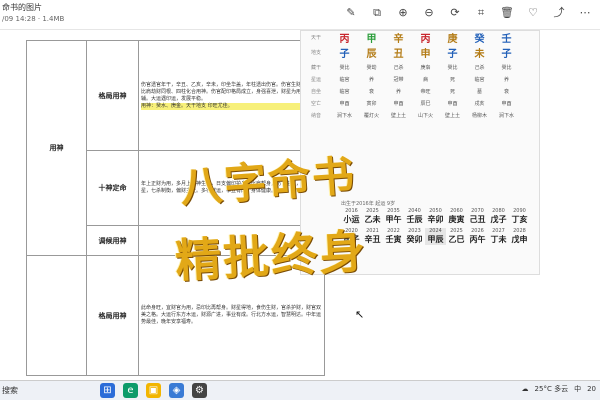  I want to click on taskbar-apps: ⊞ e ▣ ◈ ⚙, so click(153, 390).